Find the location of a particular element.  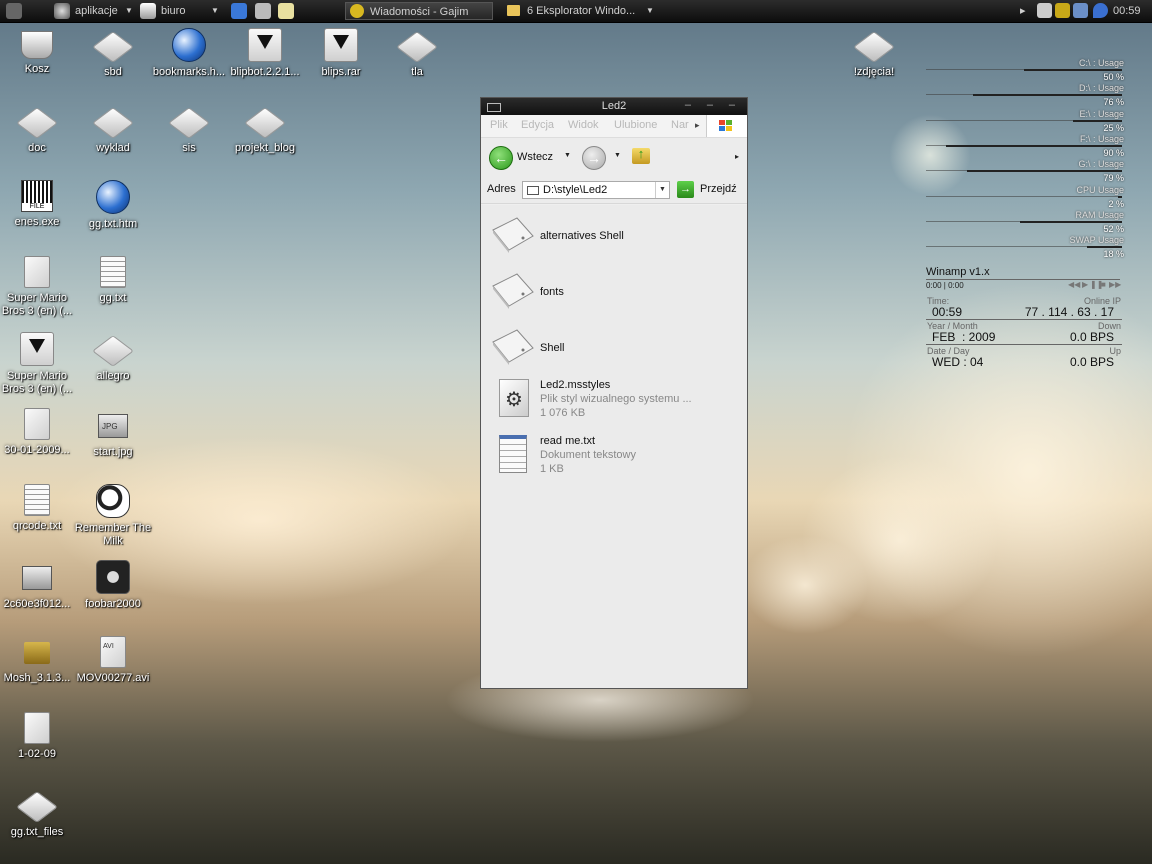

text-file-icon is located at coordinates (513, 454).